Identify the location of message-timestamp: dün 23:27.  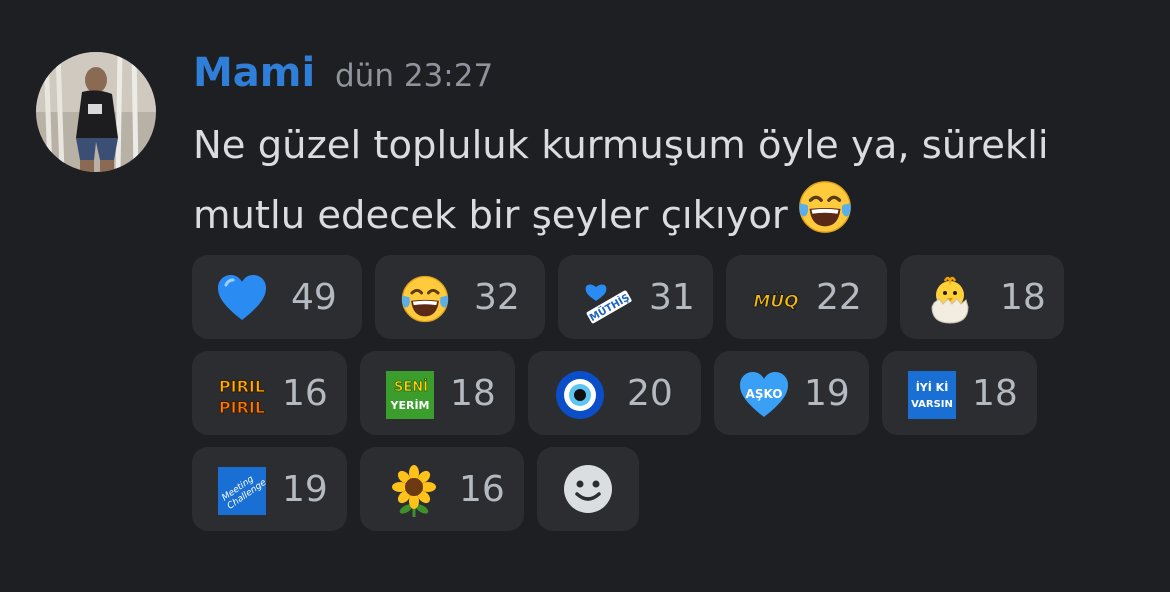
(414, 76).